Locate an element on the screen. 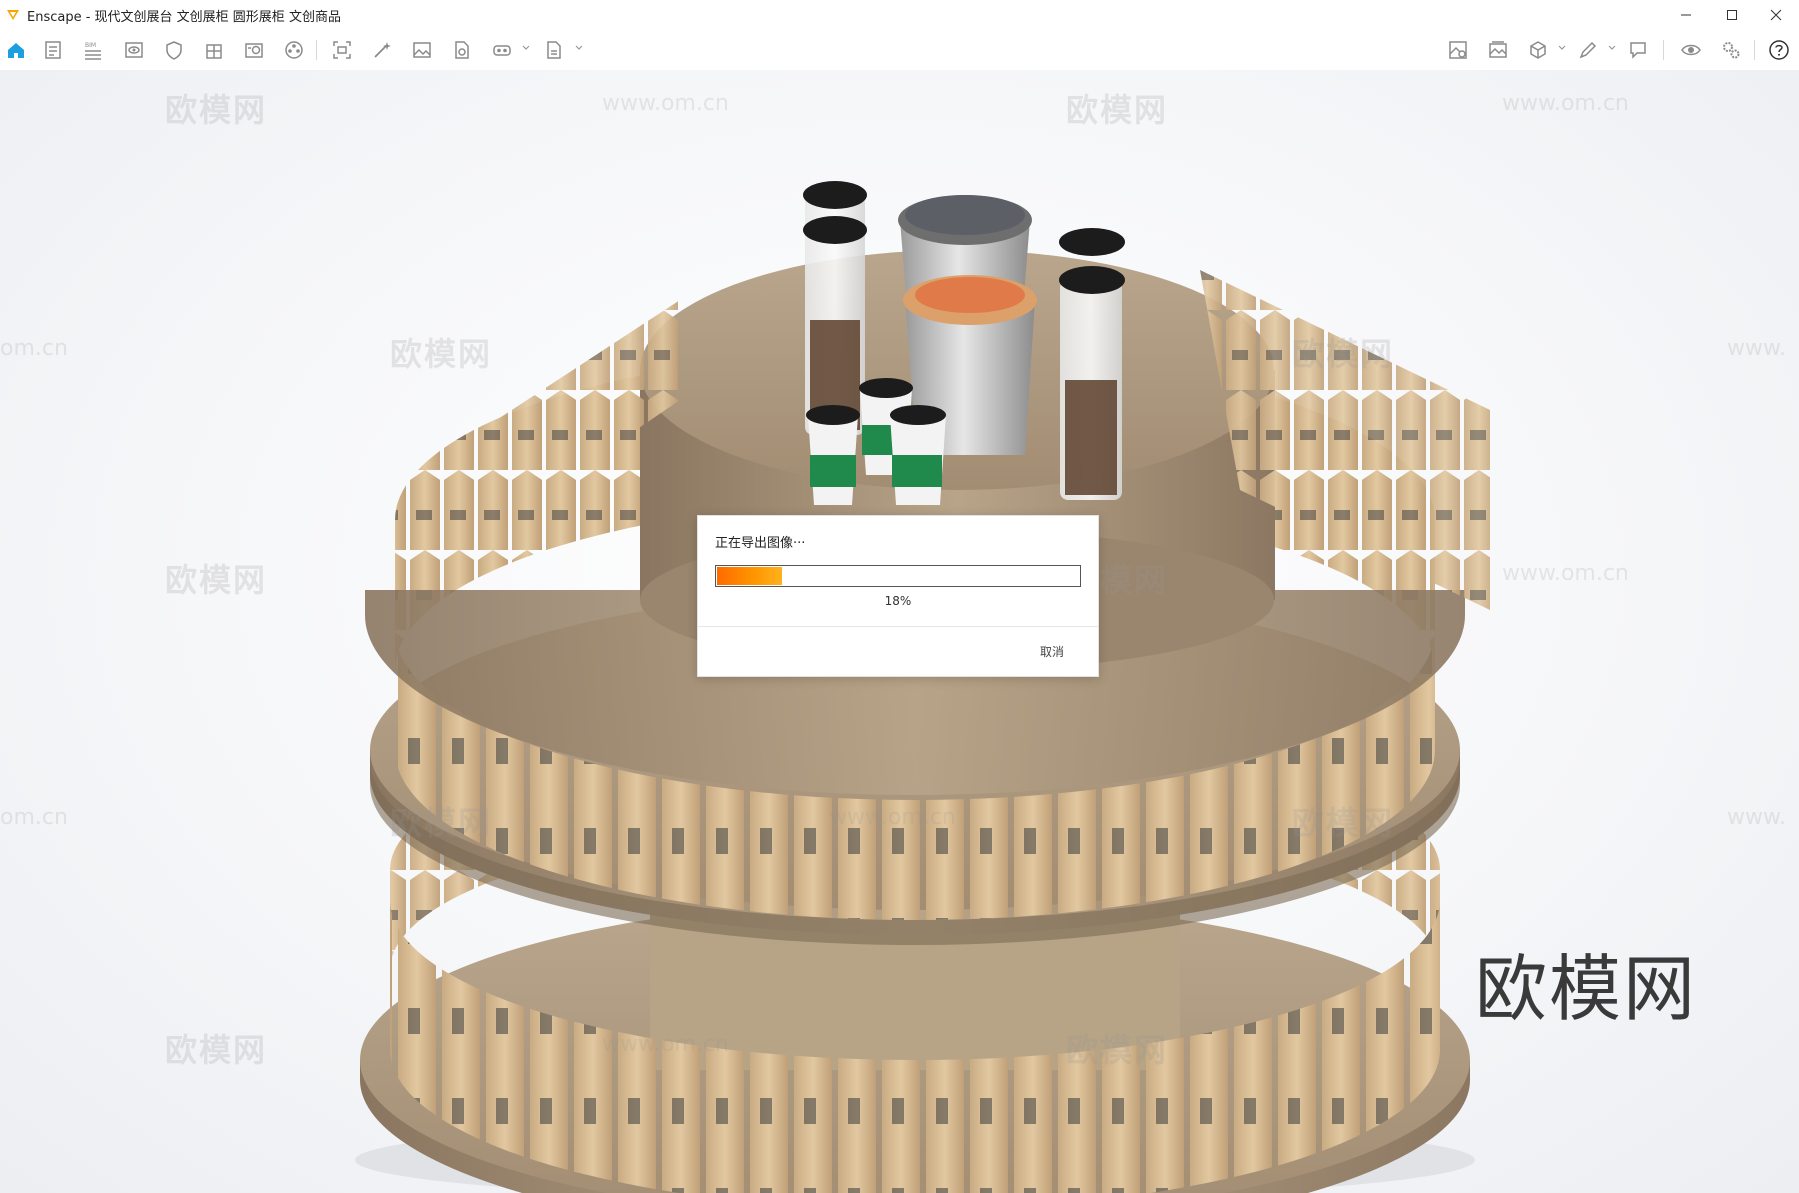 The image size is (1799, 1193). building-button is located at coordinates (214, 50).